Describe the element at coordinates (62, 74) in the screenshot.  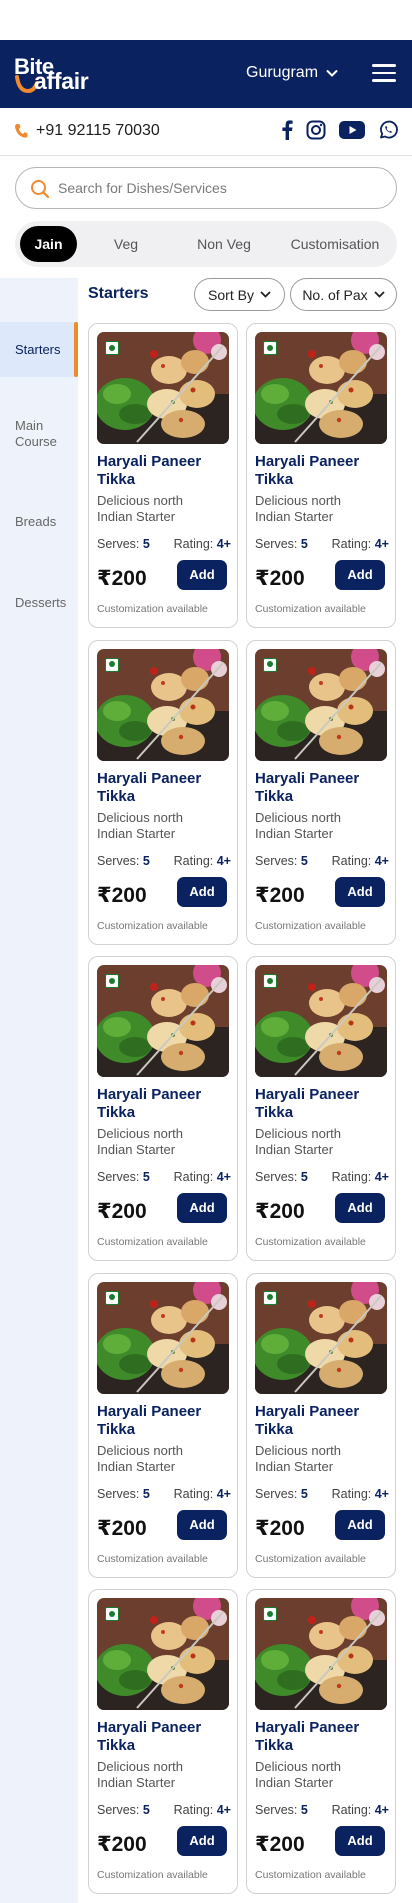
I see `brand-logo: Bite affair` at that location.